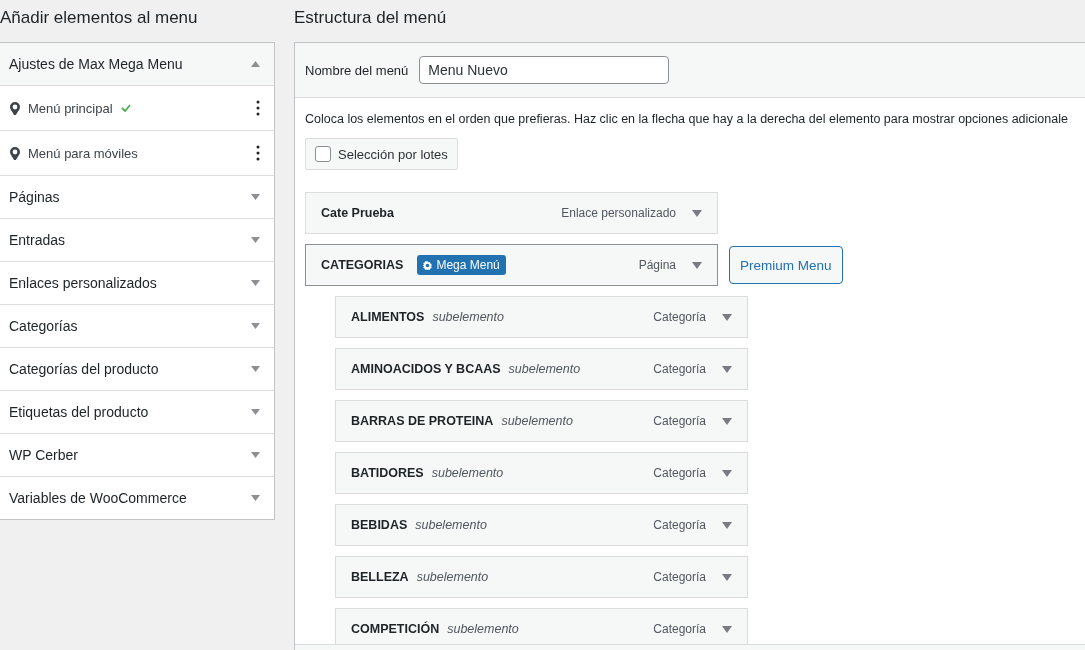  What do you see at coordinates (541, 626) in the screenshot?
I see `submenu-item-bar: COMPETICIÓN subelemento Categoría` at bounding box center [541, 626].